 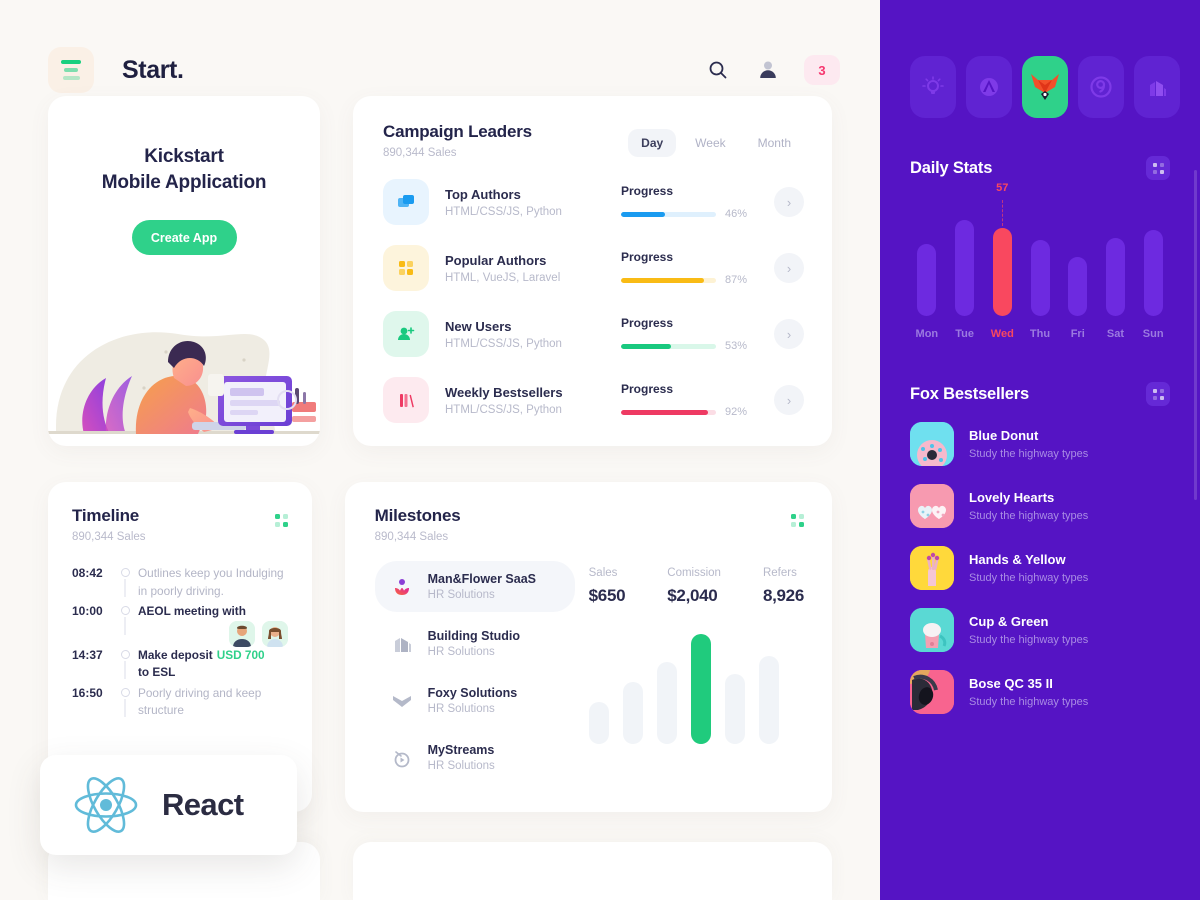 I want to click on progress-track, so click(x=668, y=214).